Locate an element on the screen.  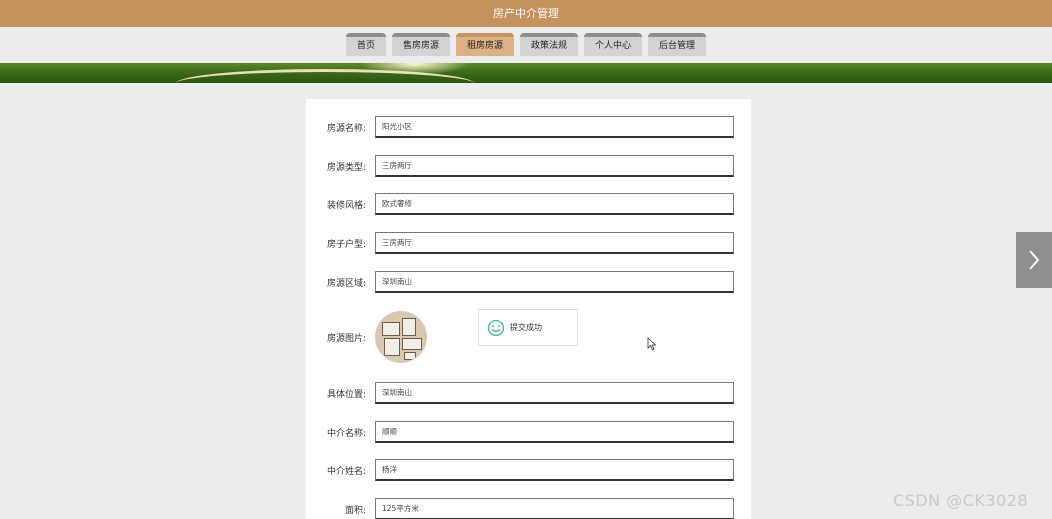
nav-item-home: 首页 is located at coordinates (366, 44).